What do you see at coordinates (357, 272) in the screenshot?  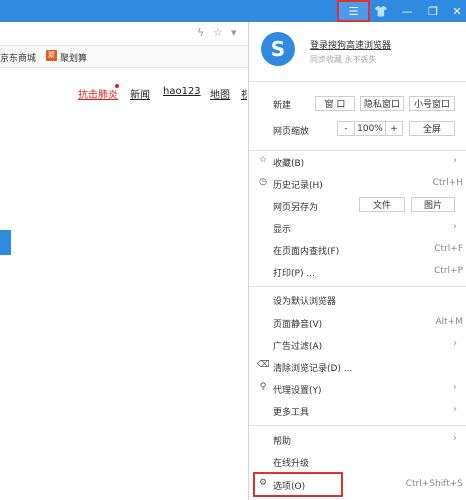 I see `menu-item-print: 打印(P) ... Ctrl+P` at bounding box center [357, 272].